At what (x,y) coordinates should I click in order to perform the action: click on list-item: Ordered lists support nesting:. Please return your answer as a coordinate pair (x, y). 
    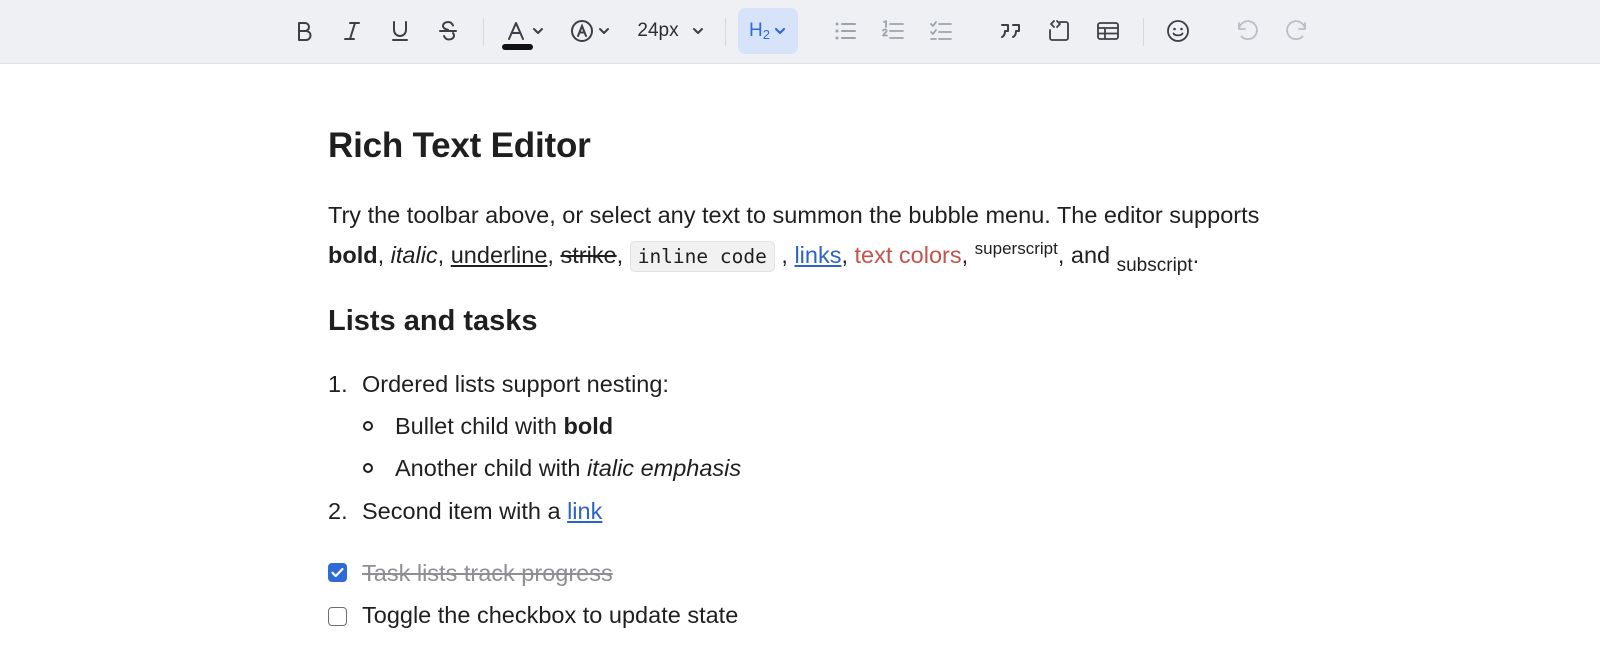
    Looking at the image, I should click on (515, 384).